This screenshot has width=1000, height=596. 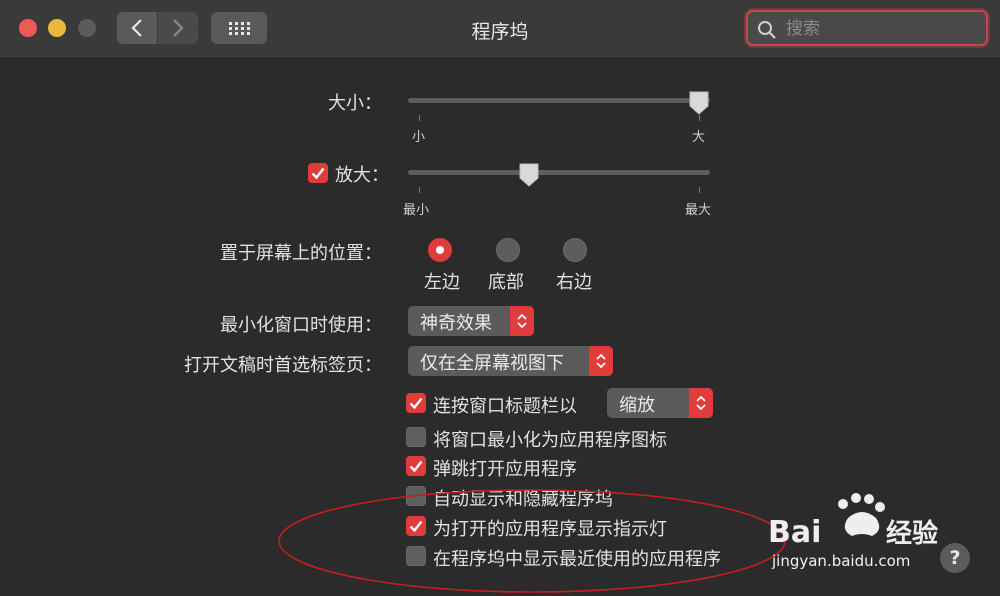 What do you see at coordinates (550, 440) in the screenshot?
I see `minimize-into-icon-label: 将窗口最小化为应用程序图标` at bounding box center [550, 440].